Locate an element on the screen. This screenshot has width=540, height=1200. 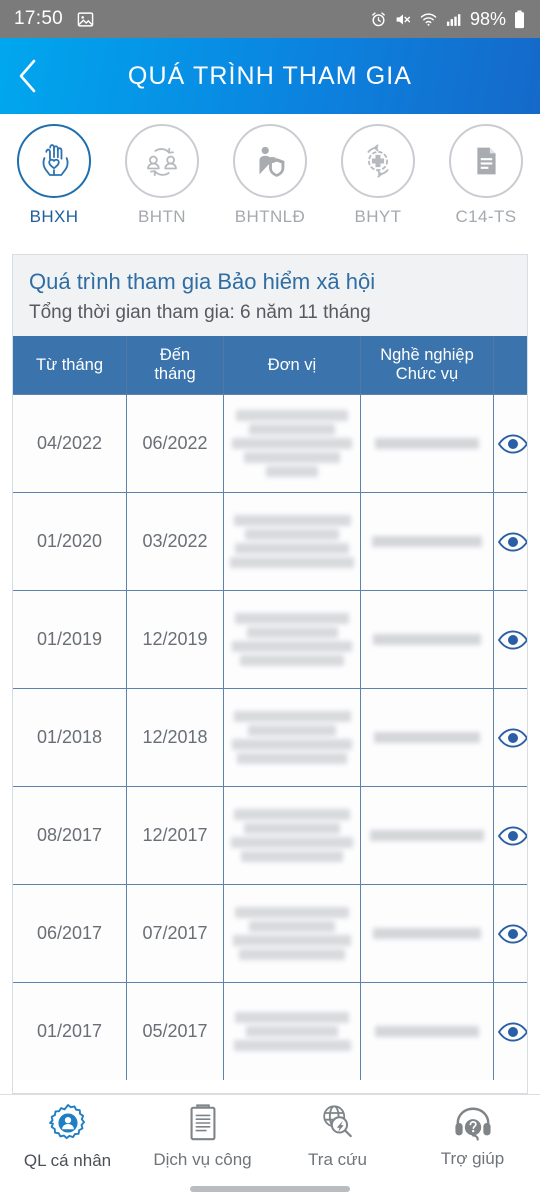
category-circle-c14ts is located at coordinates (486, 161).